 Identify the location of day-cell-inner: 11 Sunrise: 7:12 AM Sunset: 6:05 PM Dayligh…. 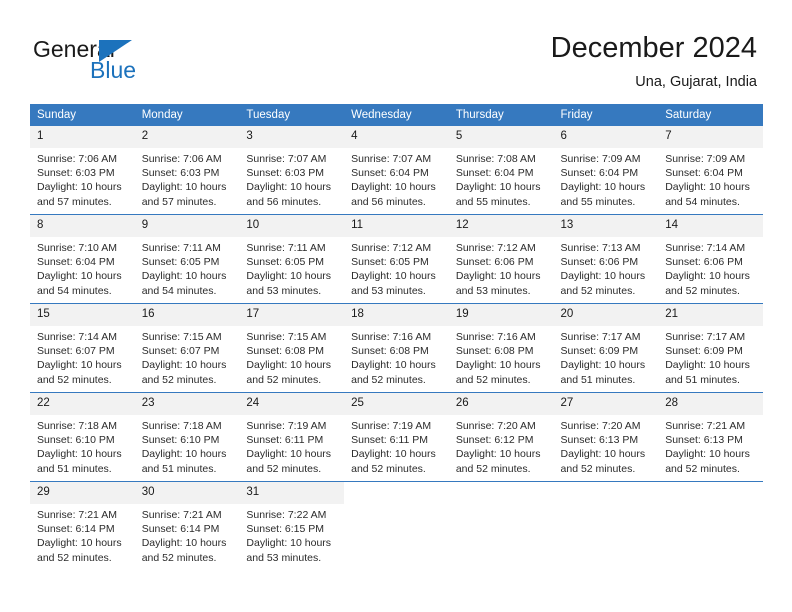
(396, 259).